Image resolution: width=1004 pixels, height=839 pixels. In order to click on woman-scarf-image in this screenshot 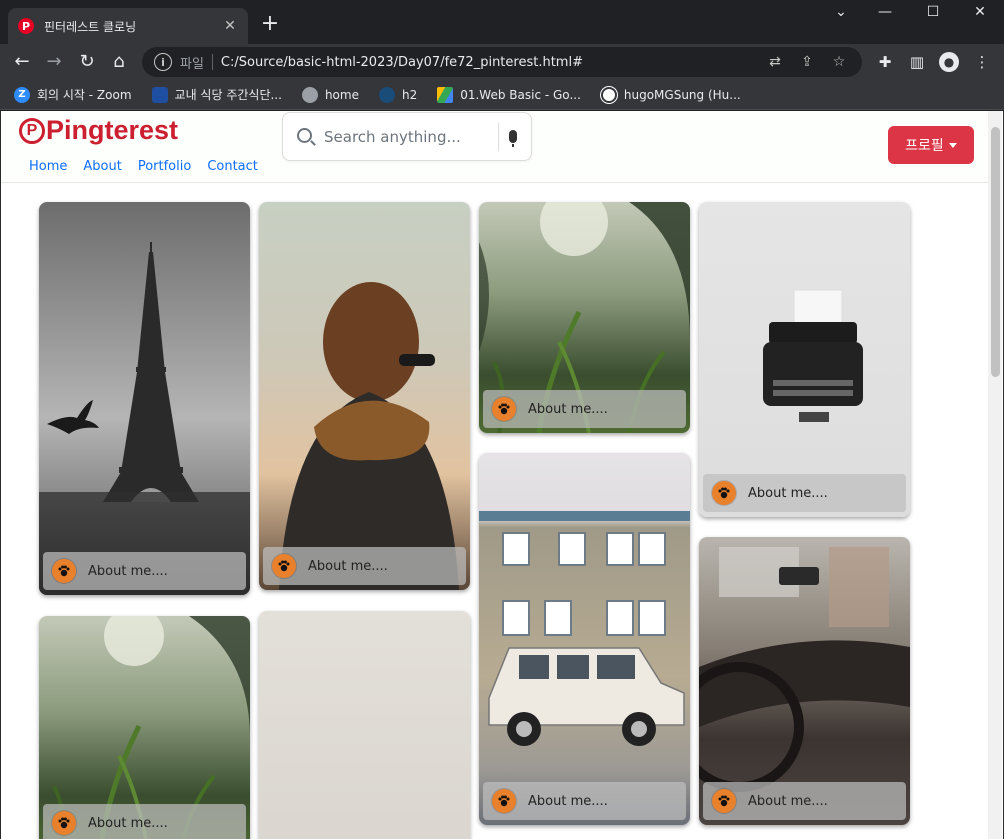, I will do `click(364, 396)`.